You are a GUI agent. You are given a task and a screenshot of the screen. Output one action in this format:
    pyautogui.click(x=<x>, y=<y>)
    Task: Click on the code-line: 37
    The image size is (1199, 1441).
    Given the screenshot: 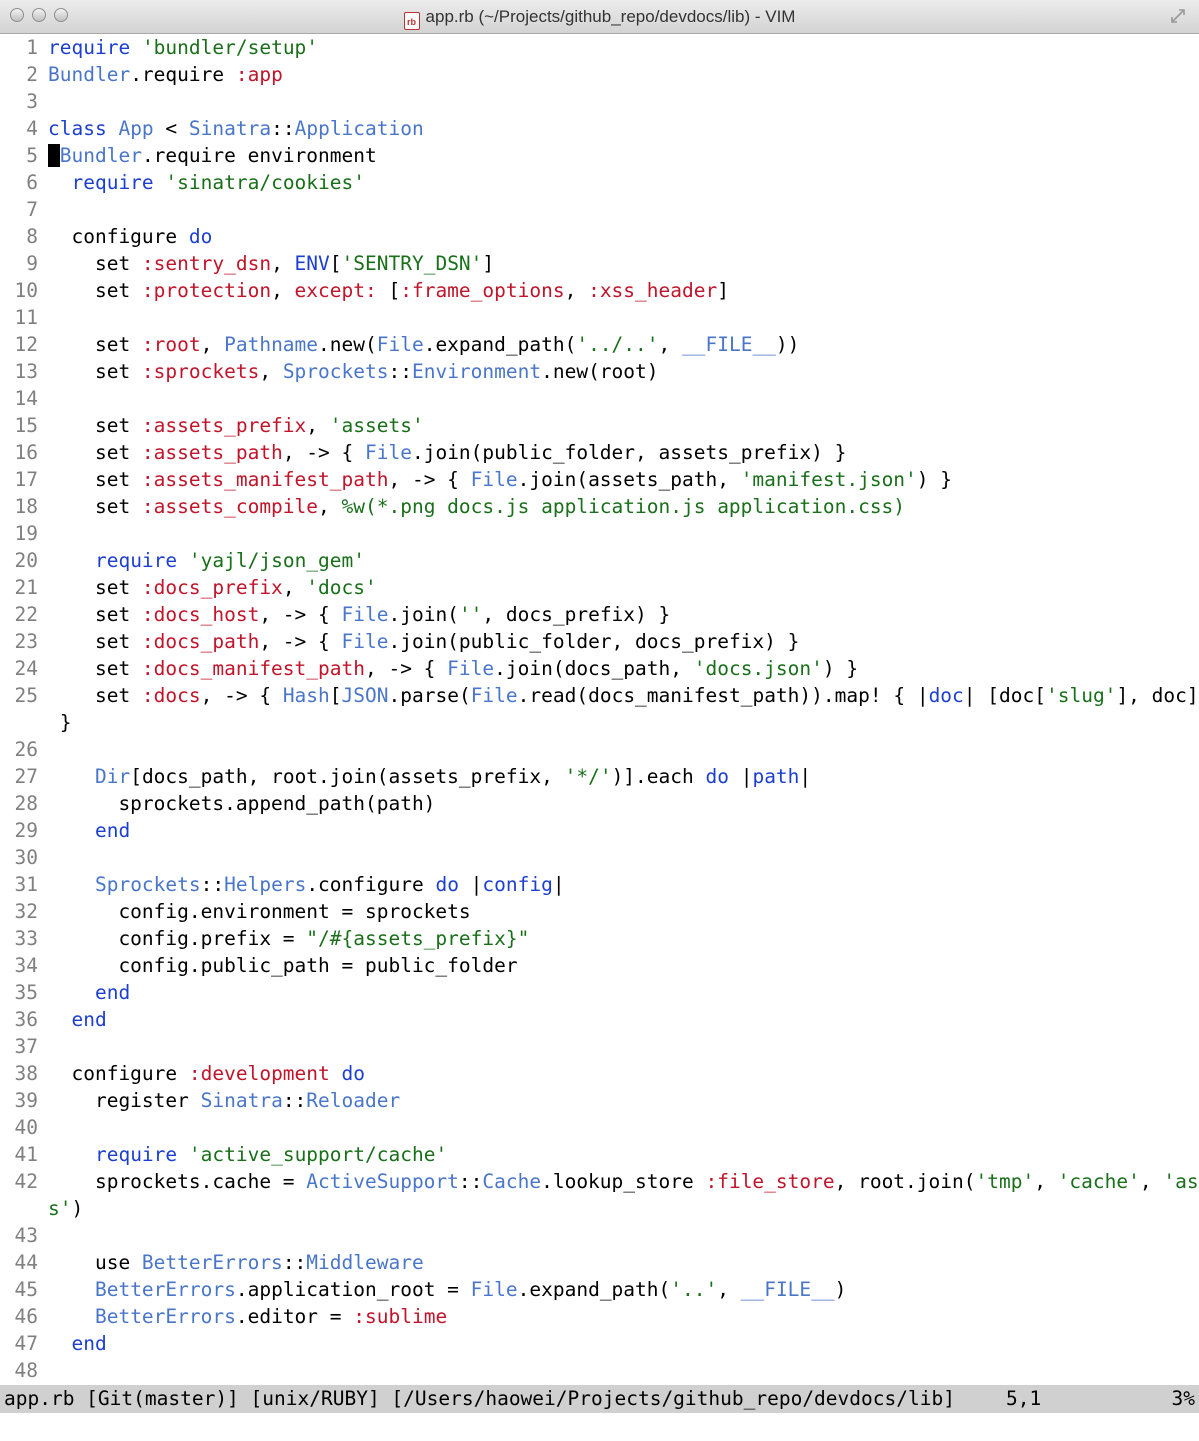 What is the action you would take?
    pyautogui.click(x=599, y=1046)
    